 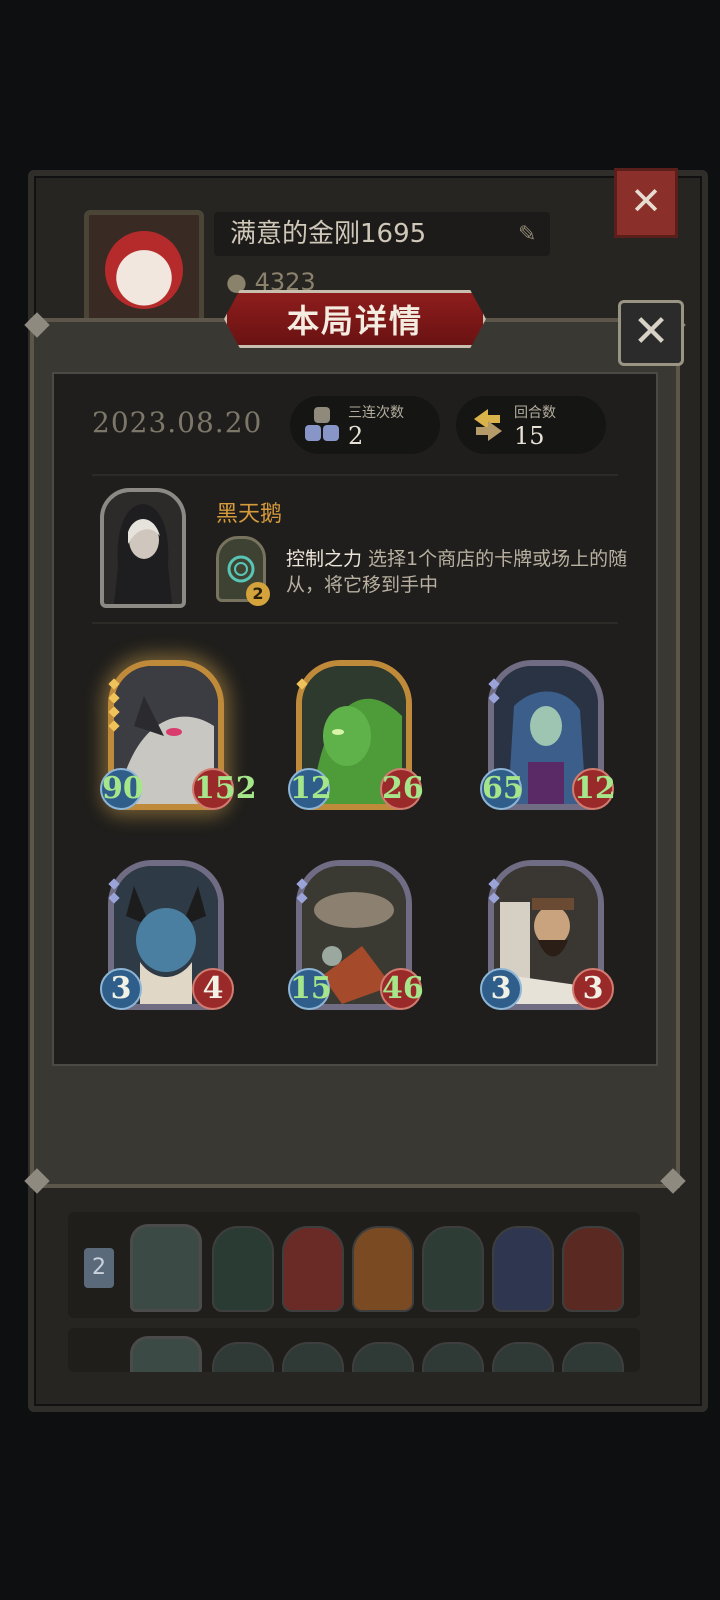 I want to click on triples-stat: 三连次数 2, so click(x=365, y=425).